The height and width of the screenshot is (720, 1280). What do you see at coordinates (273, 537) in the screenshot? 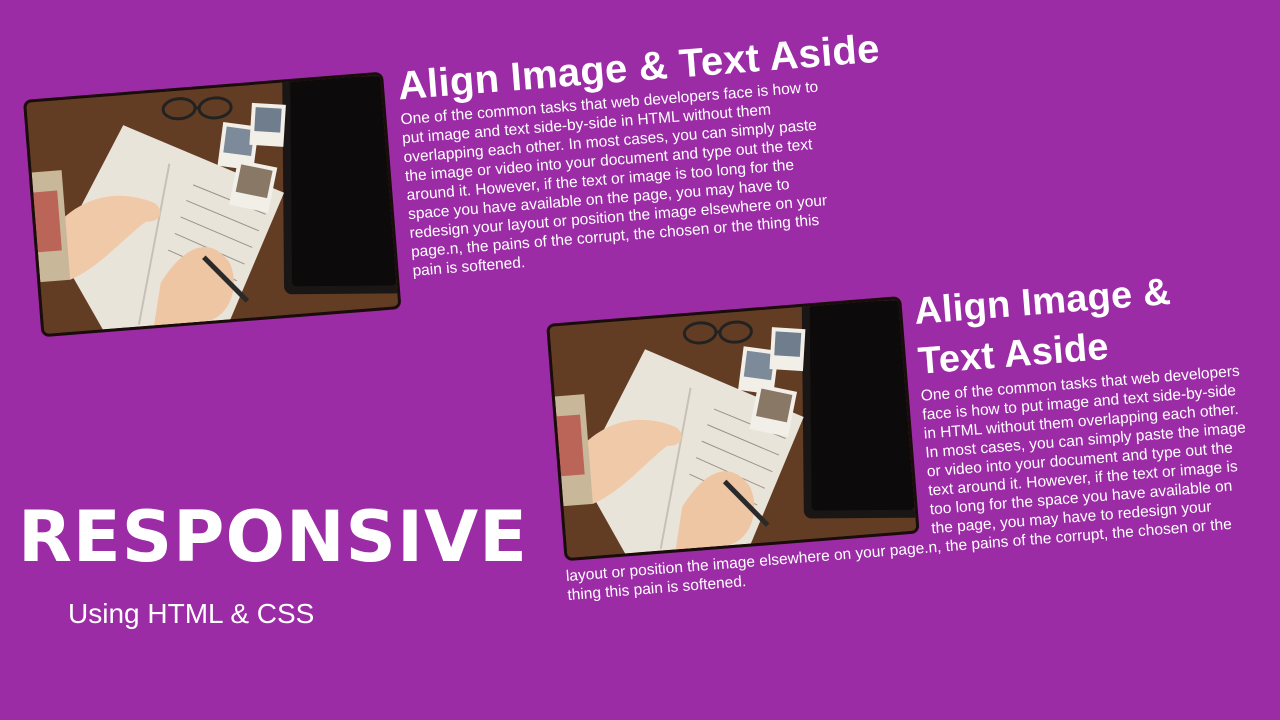
I see `responsive-title: RESPONSIVE` at bounding box center [273, 537].